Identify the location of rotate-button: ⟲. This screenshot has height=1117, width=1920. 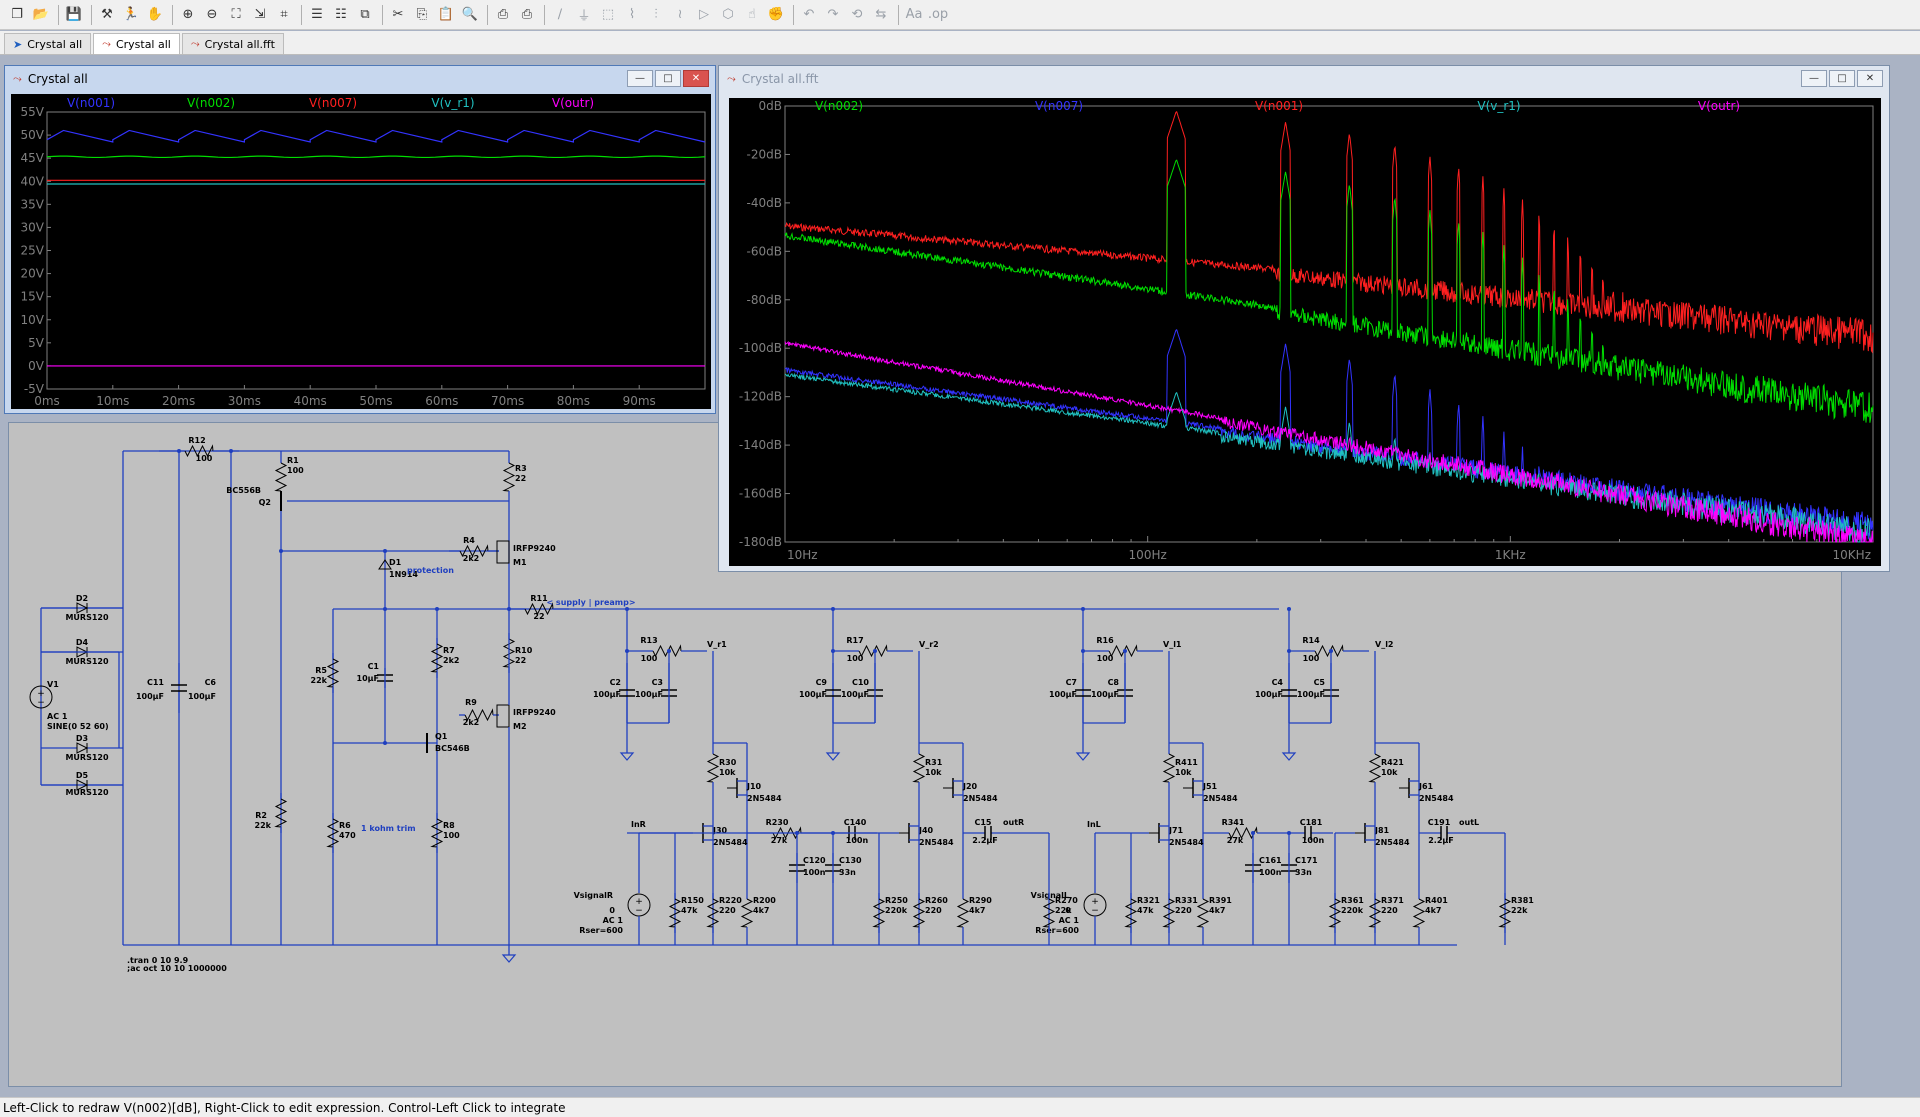
(857, 15).